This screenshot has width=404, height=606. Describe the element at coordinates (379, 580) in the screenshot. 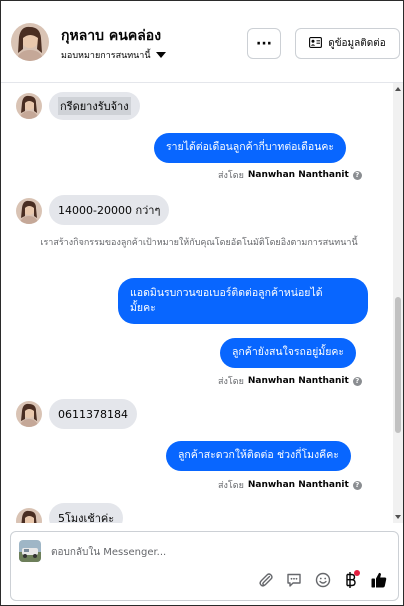

I see `thumbs-up-icon` at that location.